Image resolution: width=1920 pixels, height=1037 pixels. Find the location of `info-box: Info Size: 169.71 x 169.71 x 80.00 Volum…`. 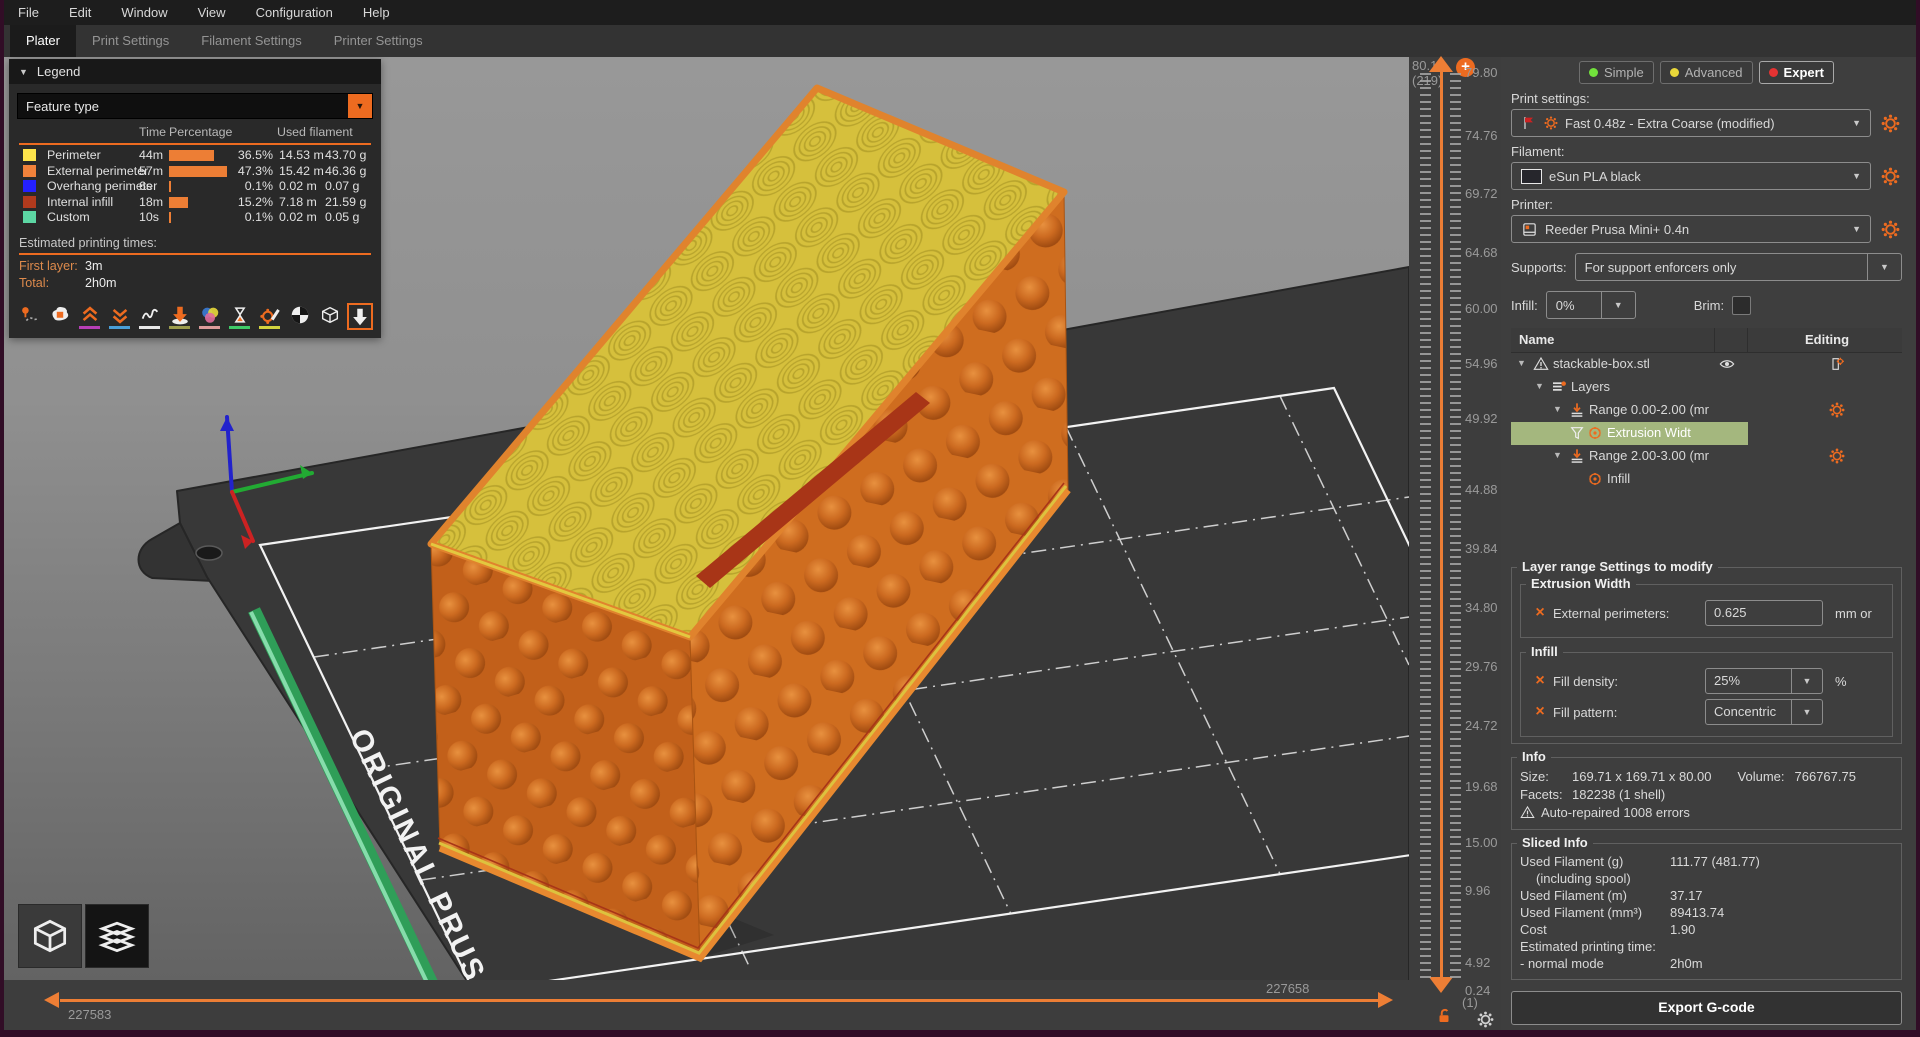

info-box: Info Size: 169.71 x 169.71 x 80.00 Volum… is located at coordinates (1706, 789).